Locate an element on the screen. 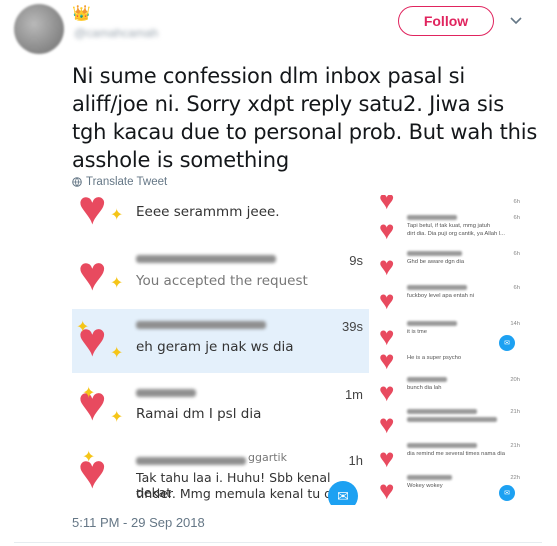 This screenshot has height=546, width=557. dm-message: You accepted the request is located at coordinates (222, 281).